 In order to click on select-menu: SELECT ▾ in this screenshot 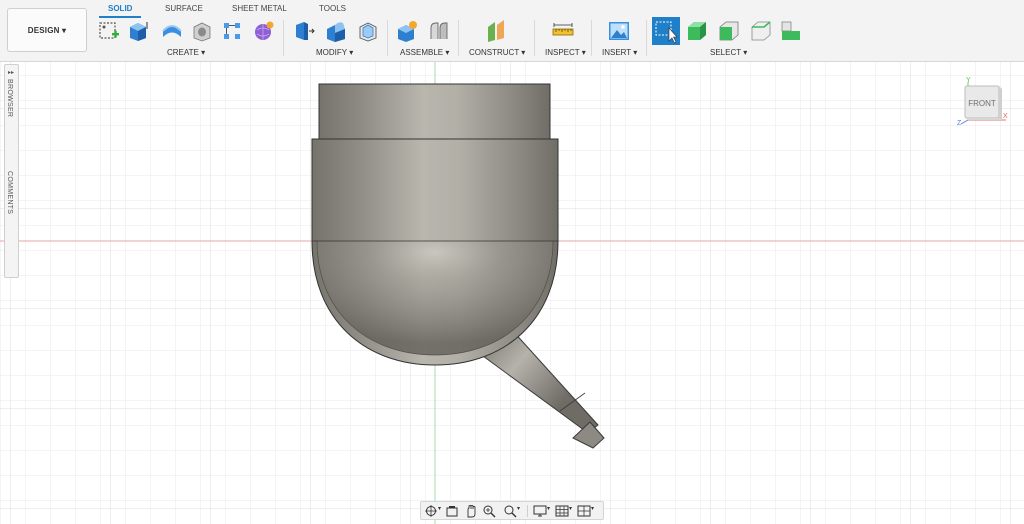, I will do `click(728, 52)`.